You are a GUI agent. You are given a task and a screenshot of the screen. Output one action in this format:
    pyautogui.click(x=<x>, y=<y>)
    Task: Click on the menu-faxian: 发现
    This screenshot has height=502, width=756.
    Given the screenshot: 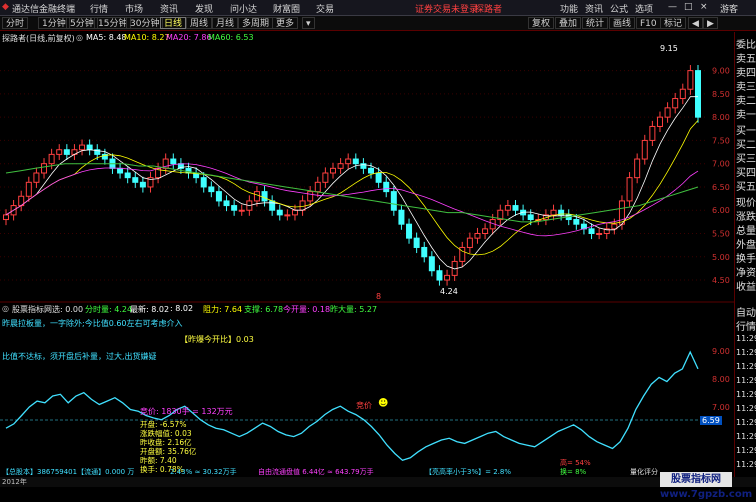 What is the action you would take?
    pyautogui.click(x=204, y=8)
    